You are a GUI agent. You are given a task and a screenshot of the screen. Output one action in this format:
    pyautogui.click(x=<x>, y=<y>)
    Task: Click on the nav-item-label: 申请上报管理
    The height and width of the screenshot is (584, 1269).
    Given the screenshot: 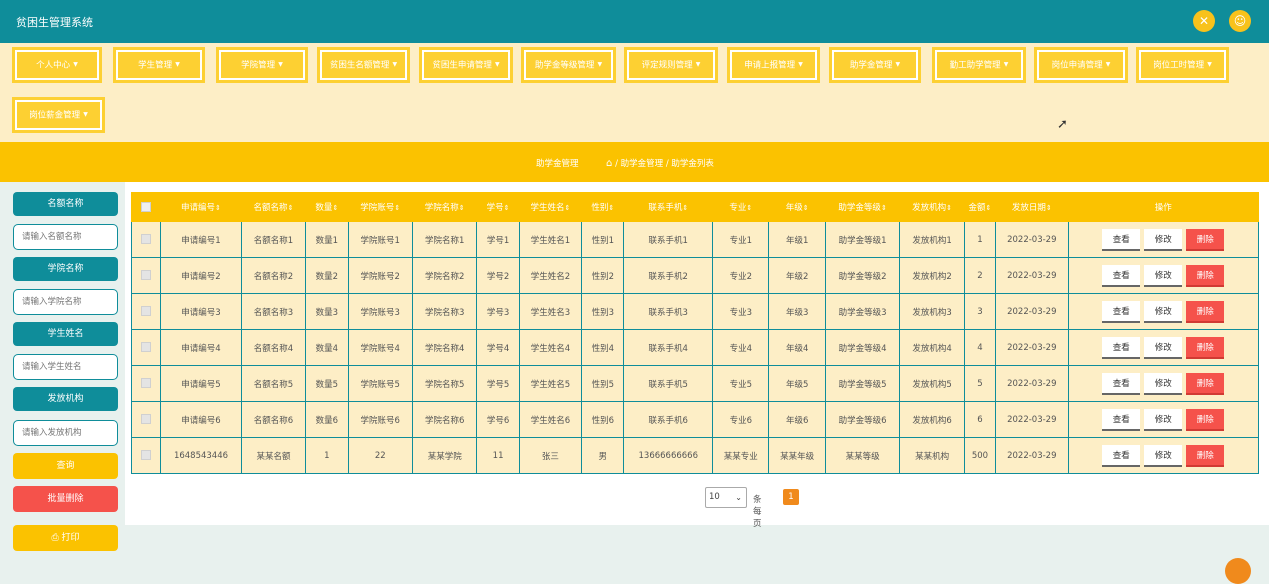 What is the action you would take?
    pyautogui.click(x=770, y=65)
    